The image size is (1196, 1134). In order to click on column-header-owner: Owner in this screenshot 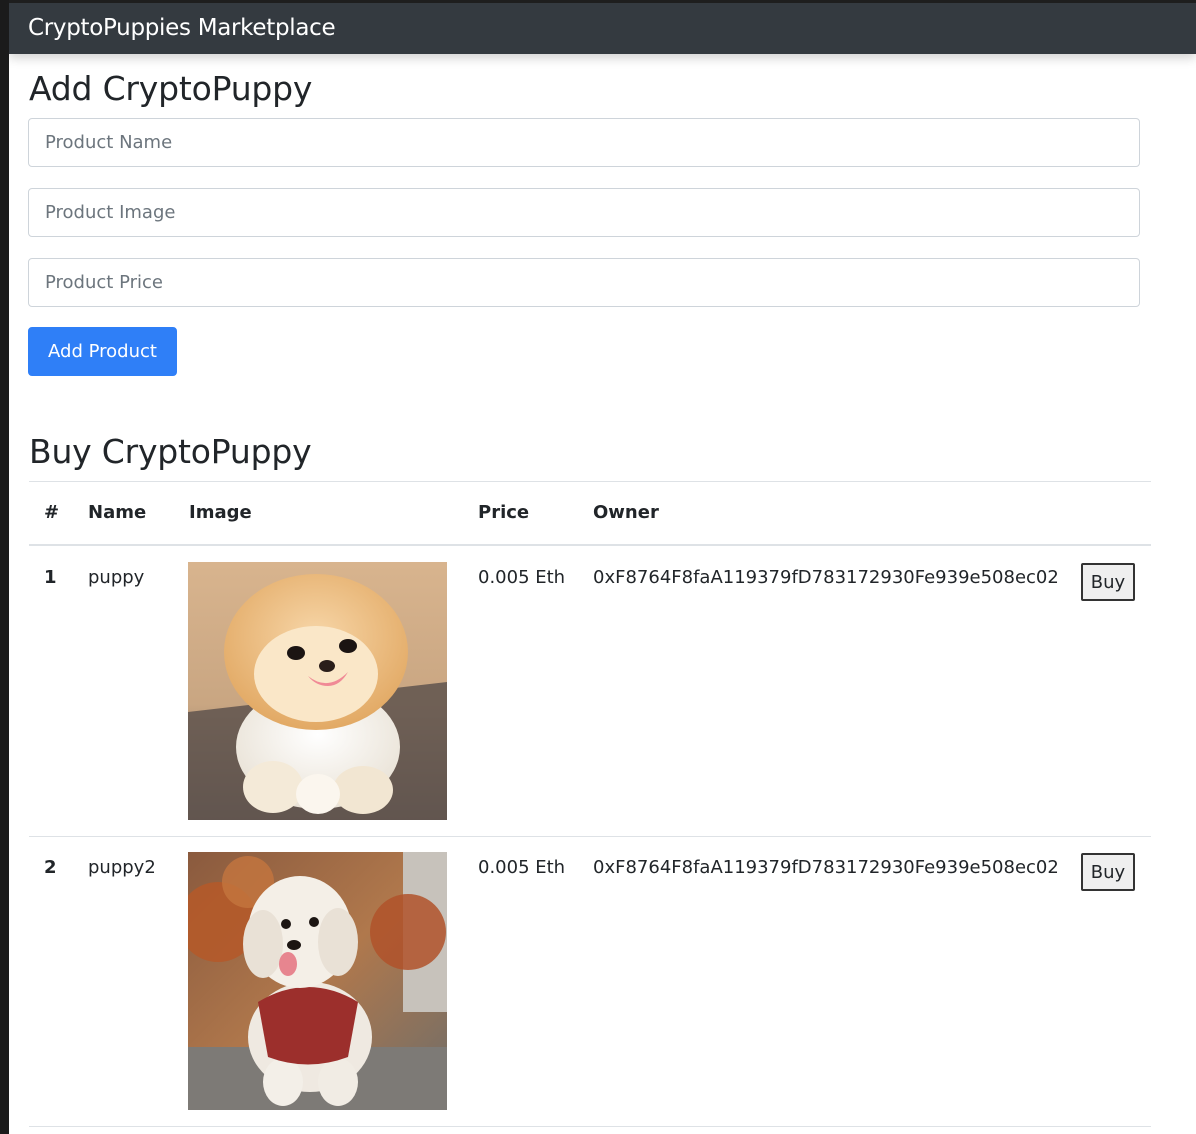, I will do `click(626, 512)`.